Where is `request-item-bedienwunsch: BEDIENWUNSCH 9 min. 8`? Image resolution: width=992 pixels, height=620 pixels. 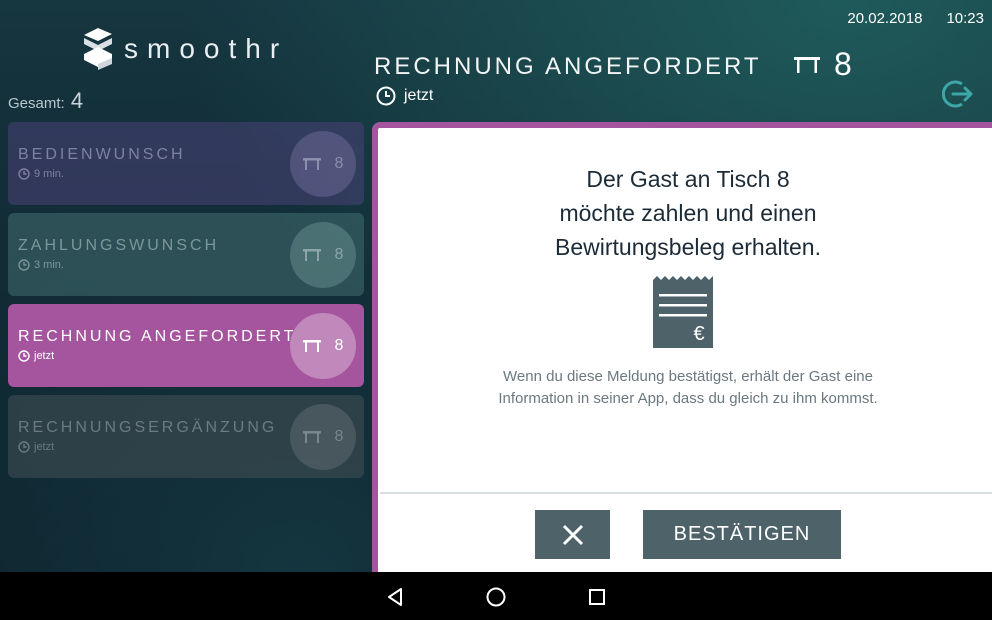 request-item-bedienwunsch: BEDIENWUNSCH 9 min. 8 is located at coordinates (186, 163).